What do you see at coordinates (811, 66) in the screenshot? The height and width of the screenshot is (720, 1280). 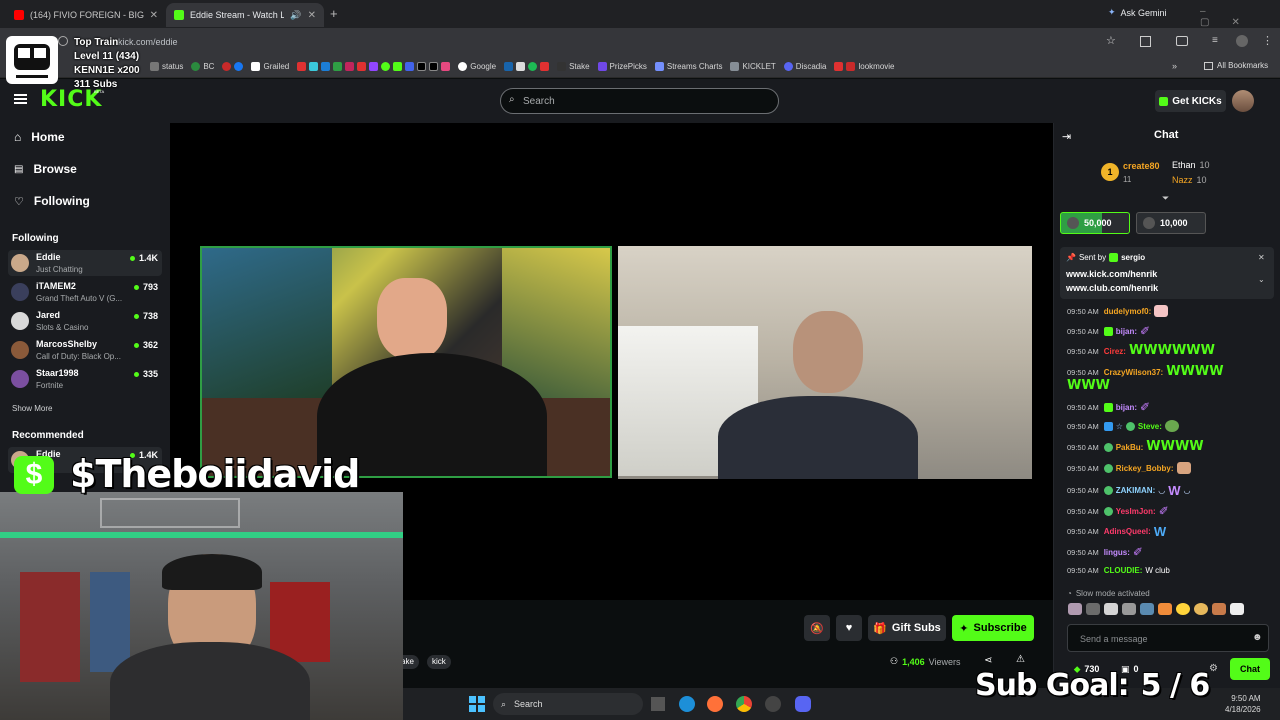 I see `bookmark-label: Discadia` at bounding box center [811, 66].